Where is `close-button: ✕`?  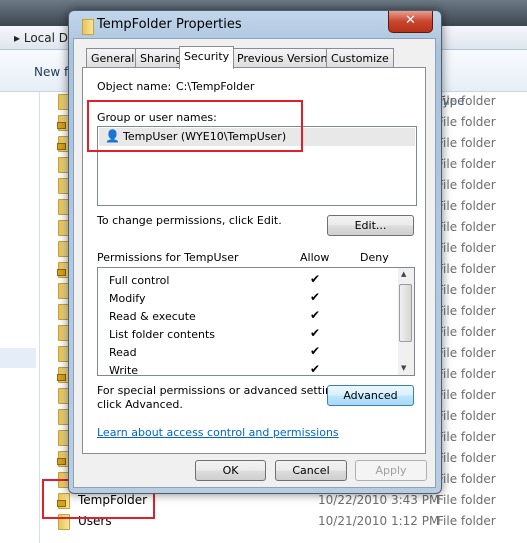
close-button: ✕ is located at coordinates (410, 22).